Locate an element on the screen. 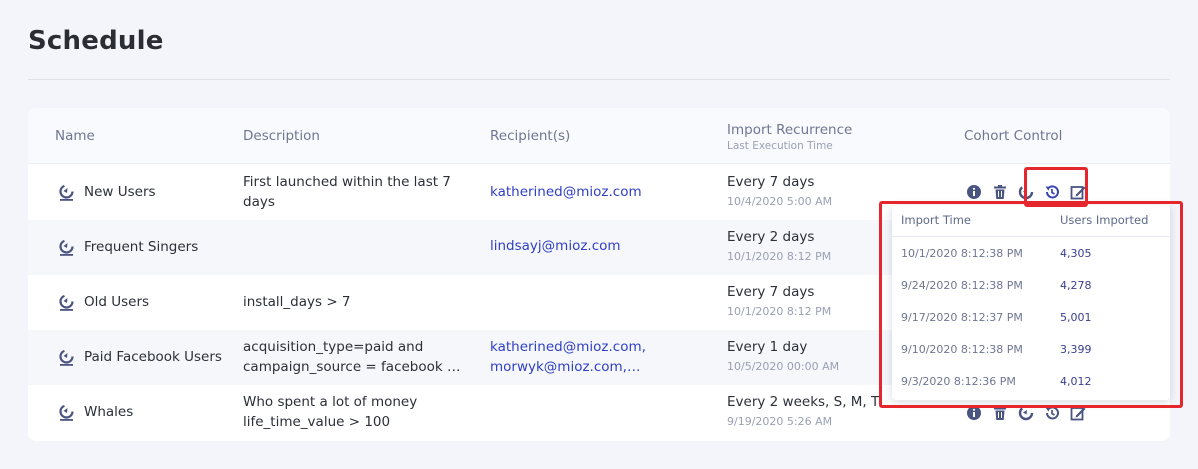  cohort-name: Old Users is located at coordinates (117, 302).